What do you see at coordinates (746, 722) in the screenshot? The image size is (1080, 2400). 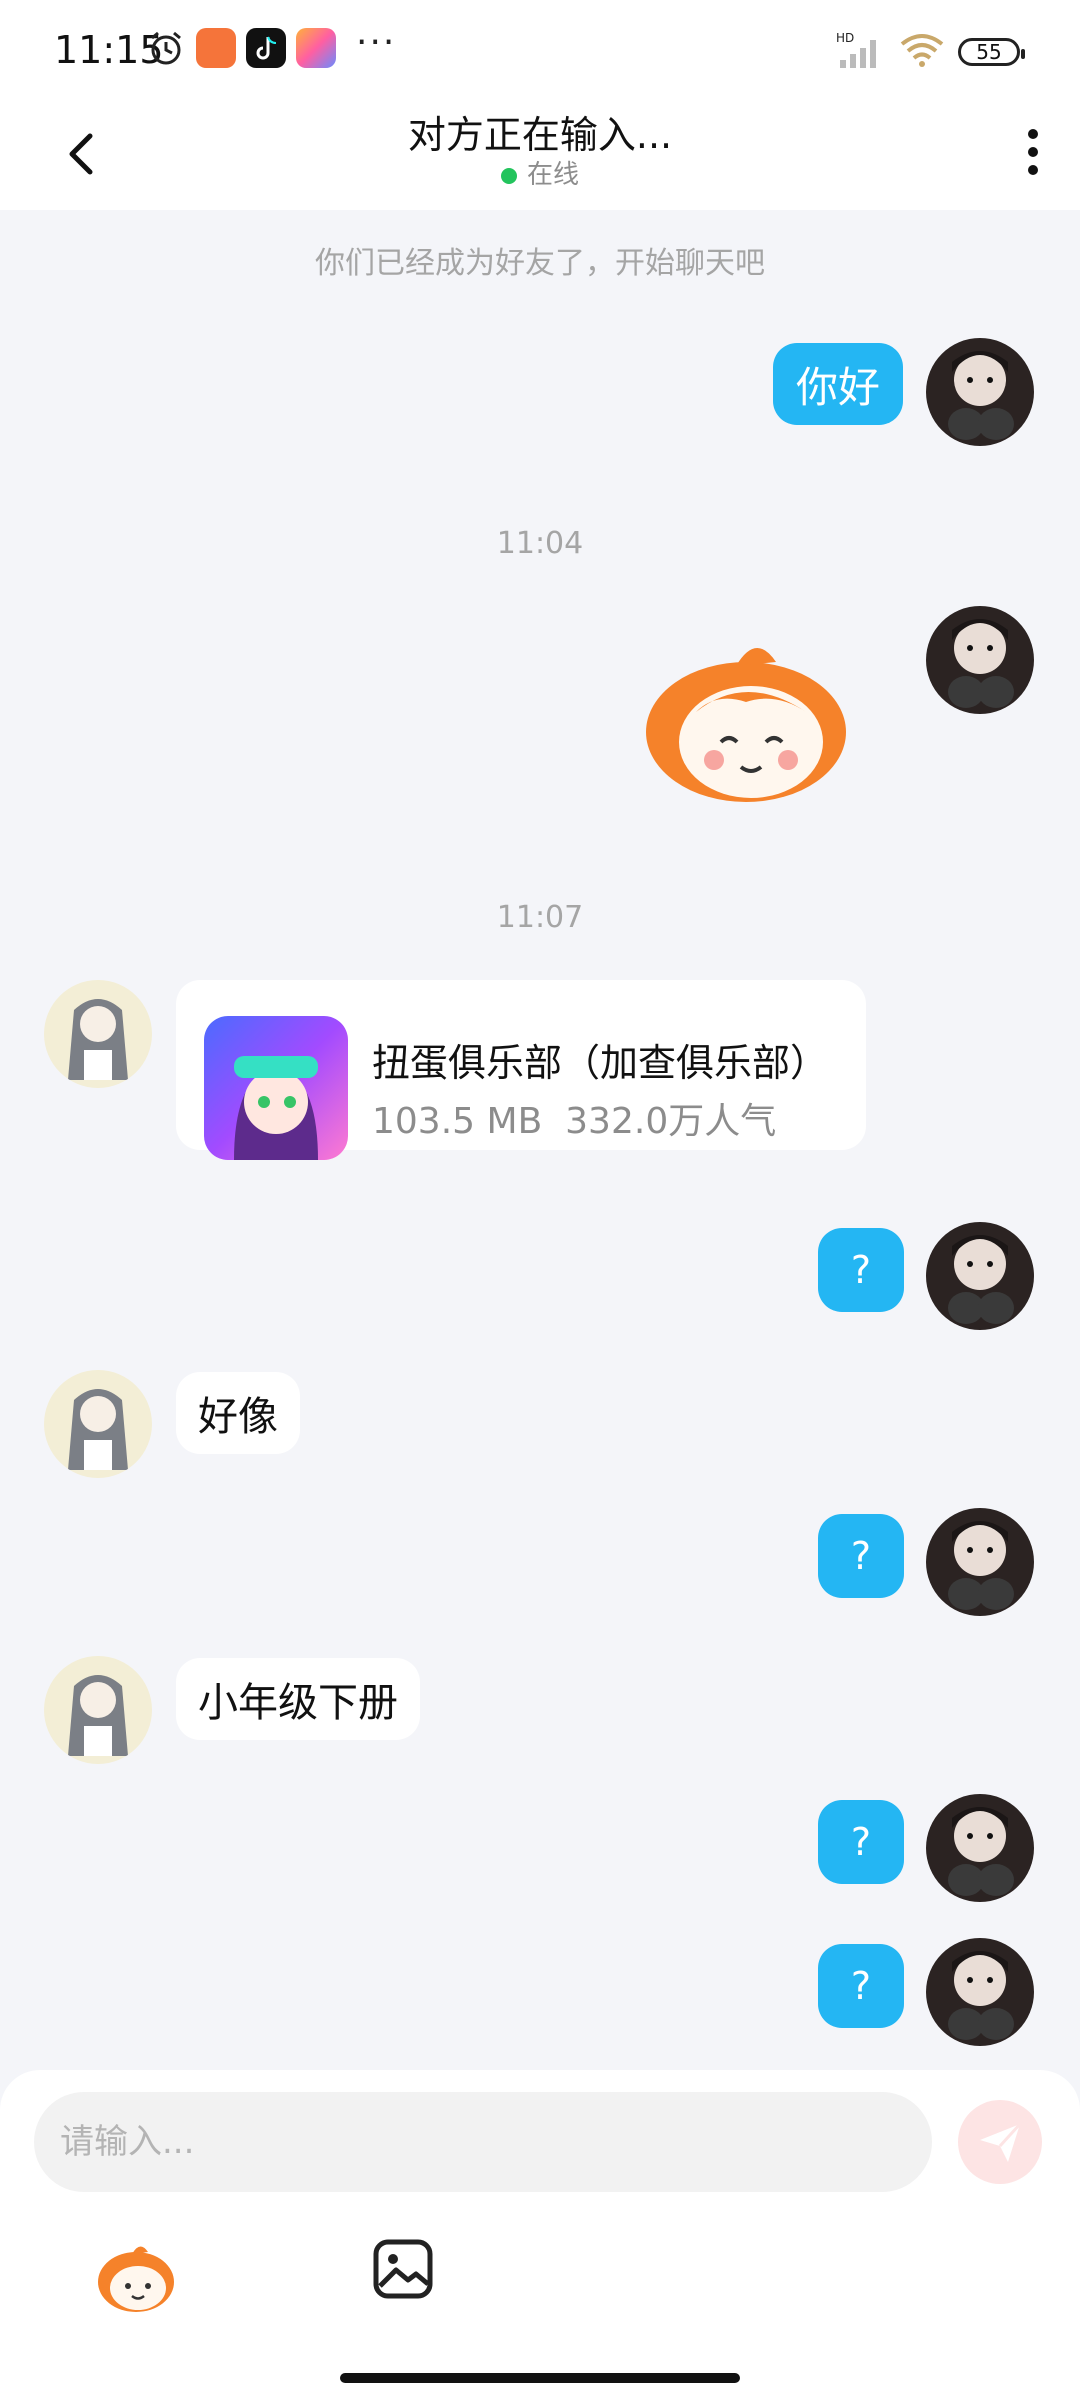 I see `orange-mascot-sticker` at bounding box center [746, 722].